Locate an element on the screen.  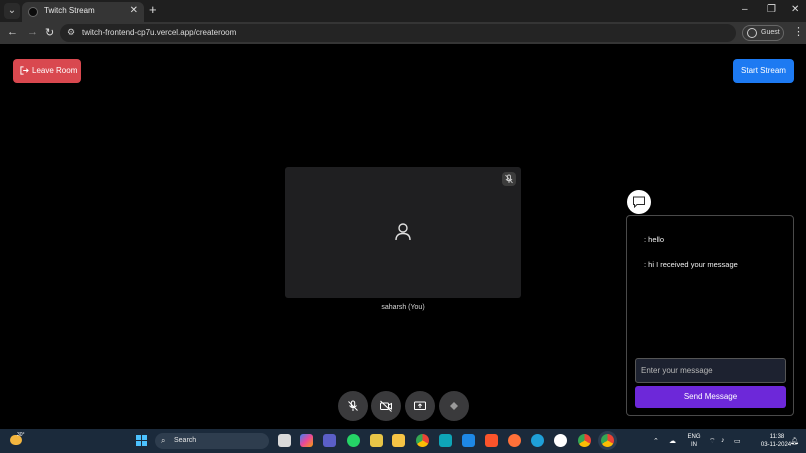
taskbar-search-label: Search is located at coordinates (185, 440).